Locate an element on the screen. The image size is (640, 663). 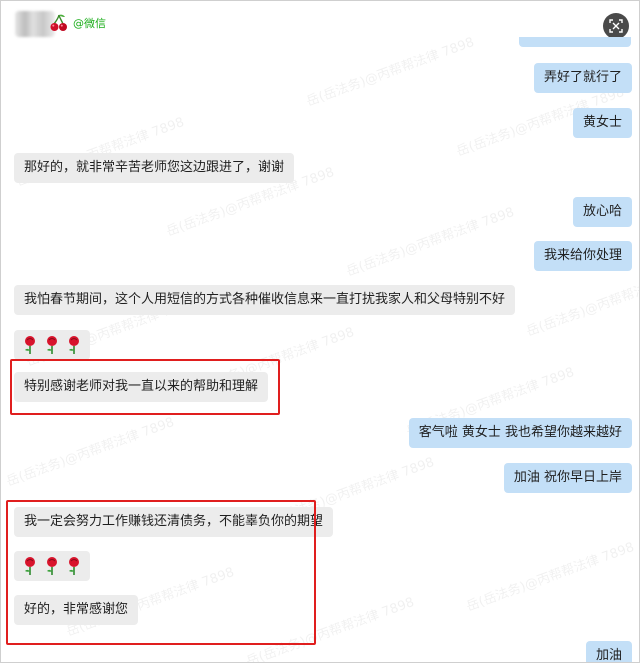
message-outgoing: 加油 is located at coordinates (608, 651).